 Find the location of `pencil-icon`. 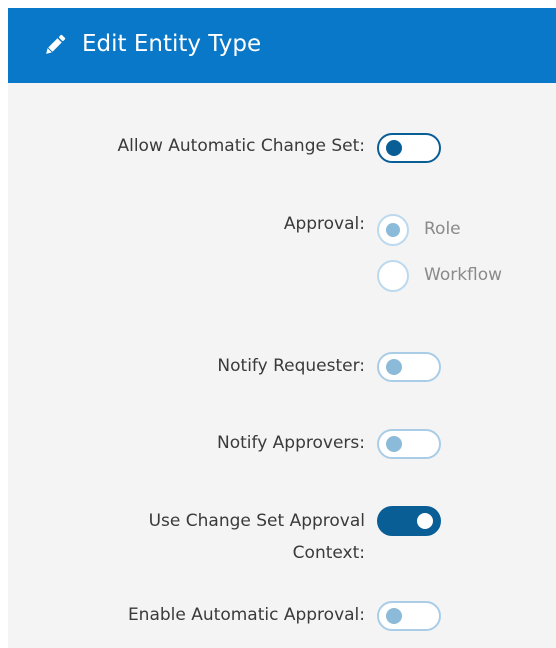

pencil-icon is located at coordinates (55, 45).